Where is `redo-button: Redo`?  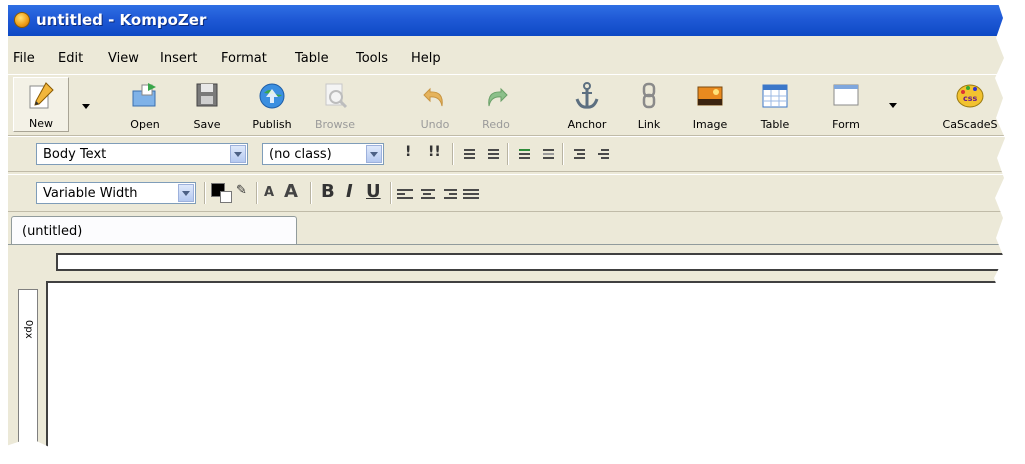
redo-button: Redo is located at coordinates (496, 106).